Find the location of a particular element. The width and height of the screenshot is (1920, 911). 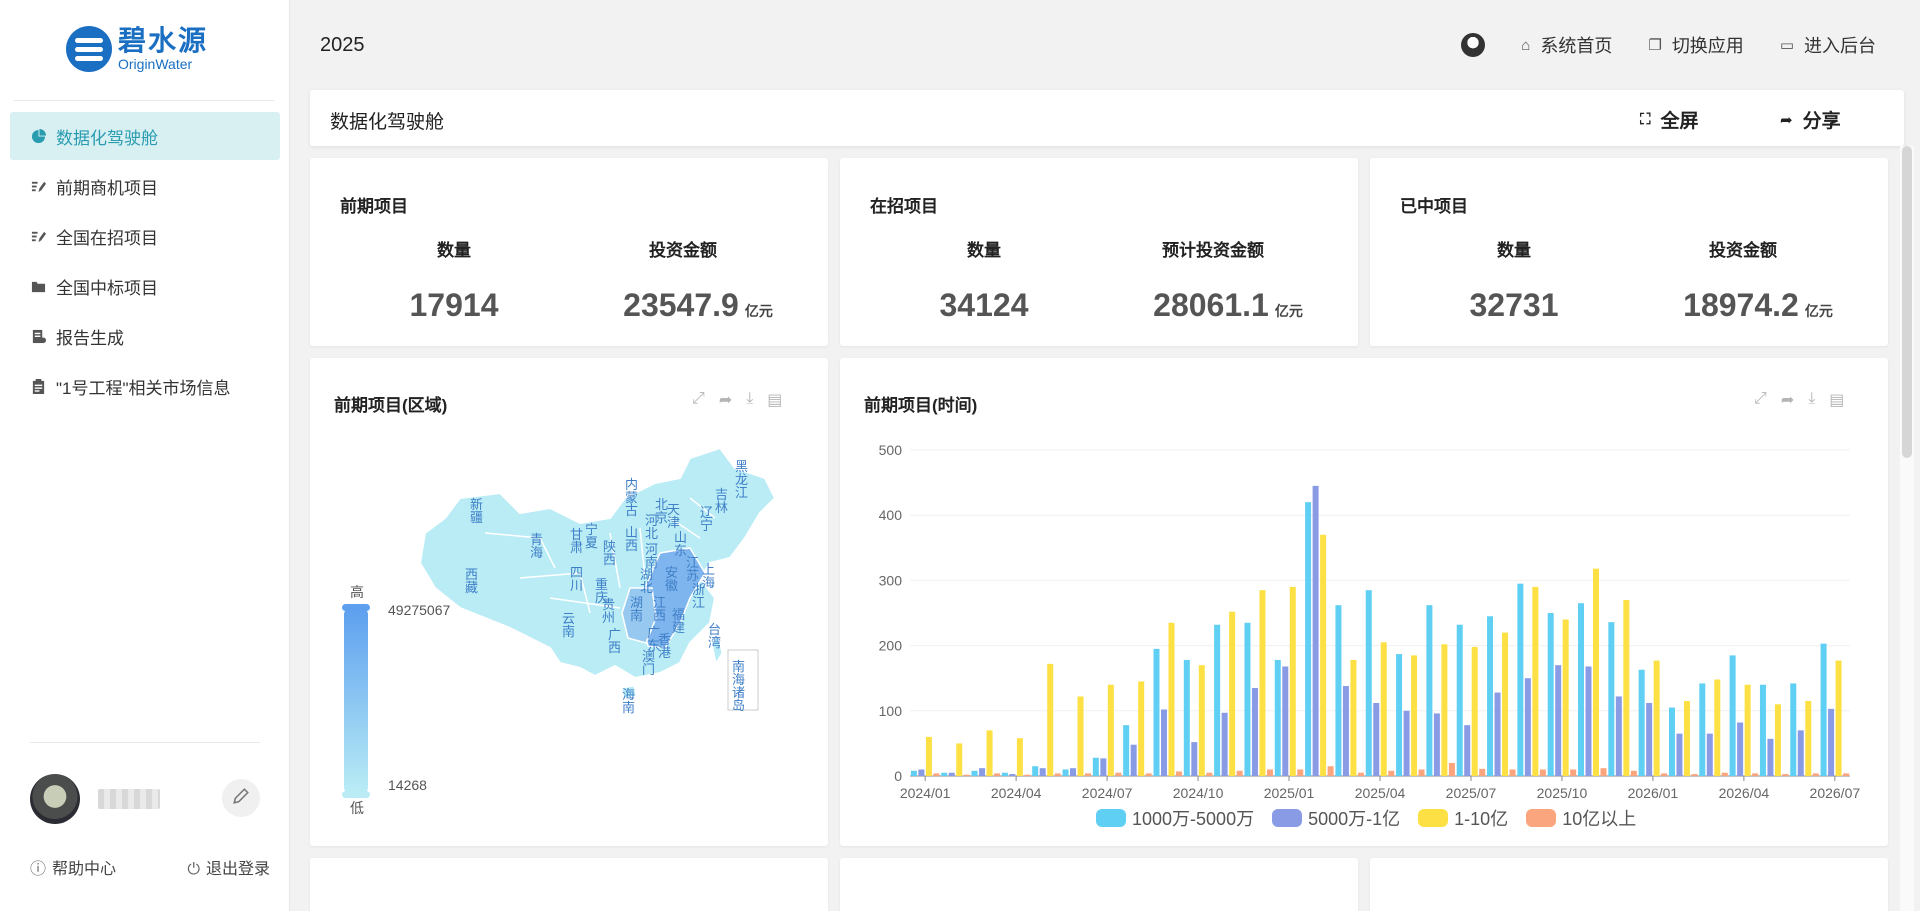

edit-profile-button is located at coordinates (241, 798).